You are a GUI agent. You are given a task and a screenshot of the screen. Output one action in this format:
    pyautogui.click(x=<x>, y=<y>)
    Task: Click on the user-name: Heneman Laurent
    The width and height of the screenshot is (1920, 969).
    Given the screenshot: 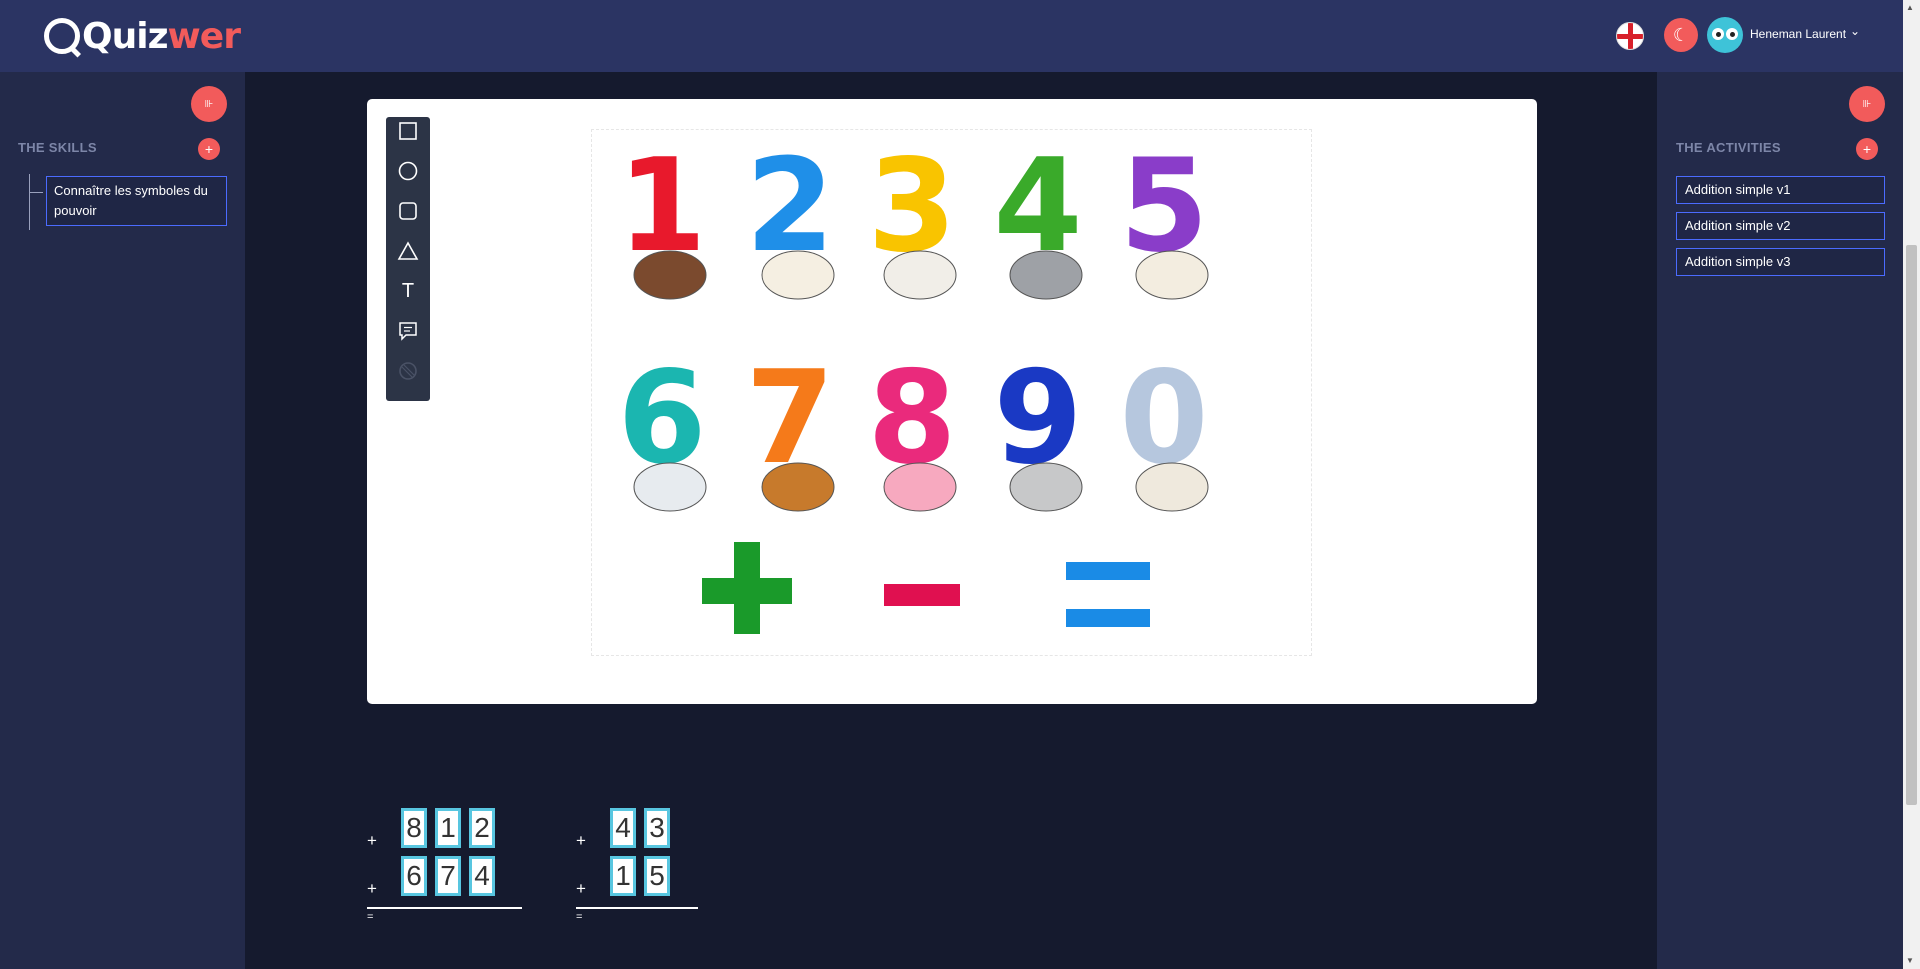 What is the action you would take?
    pyautogui.click(x=1798, y=34)
    